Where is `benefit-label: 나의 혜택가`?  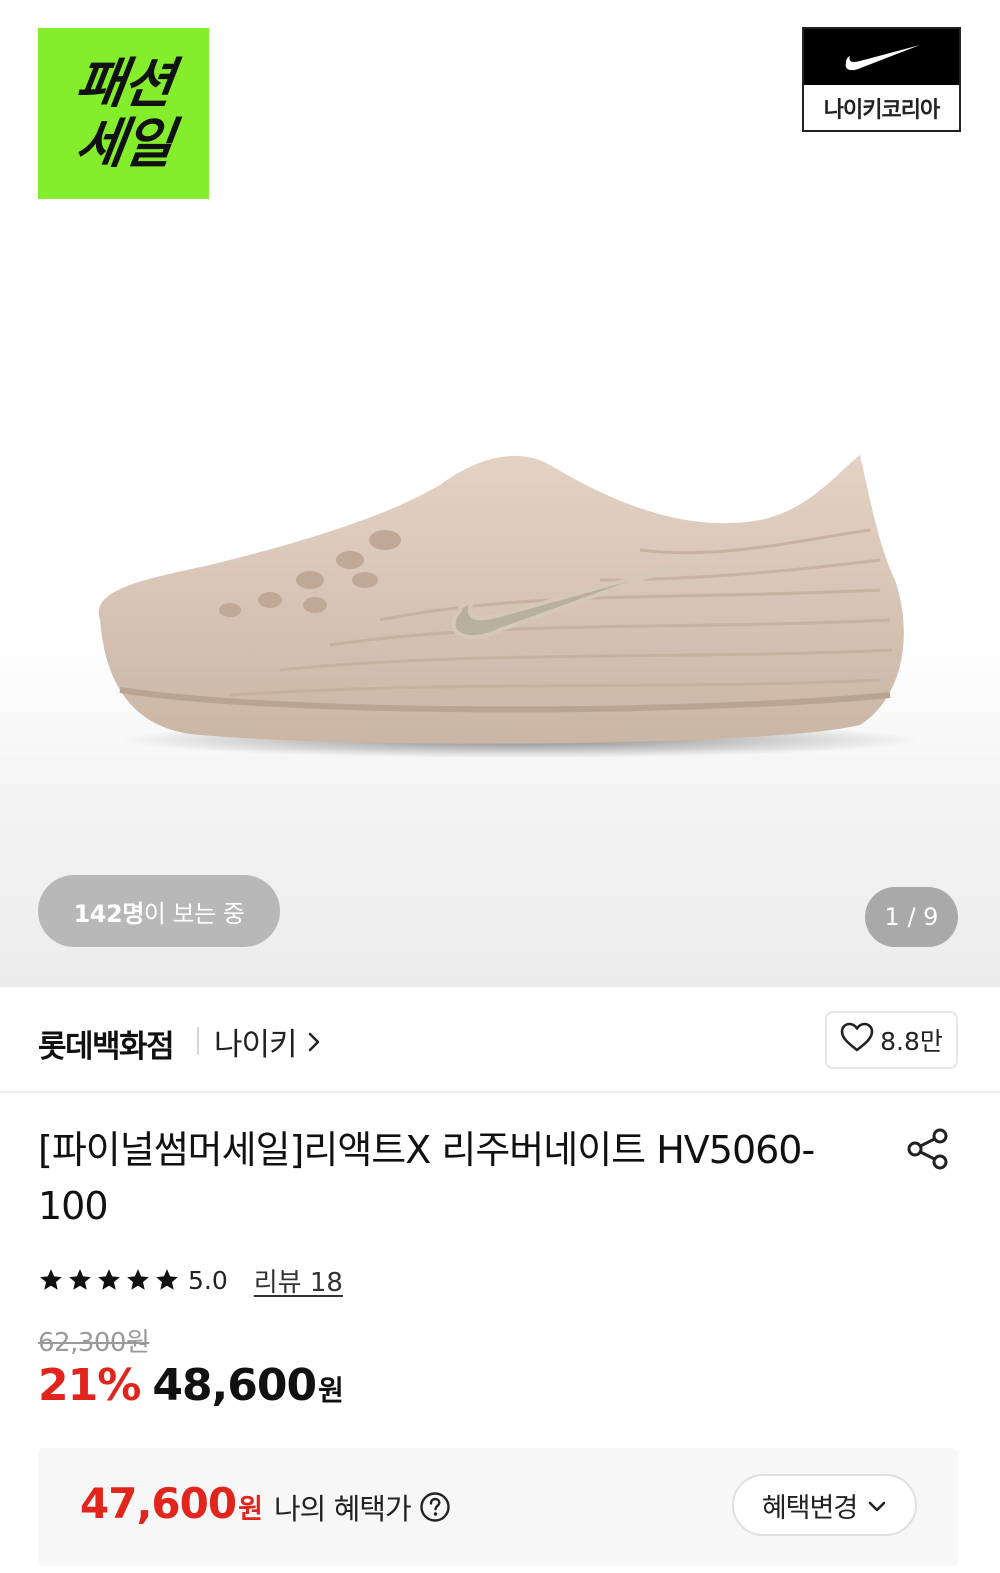 benefit-label: 나의 혜택가 is located at coordinates (362, 1507).